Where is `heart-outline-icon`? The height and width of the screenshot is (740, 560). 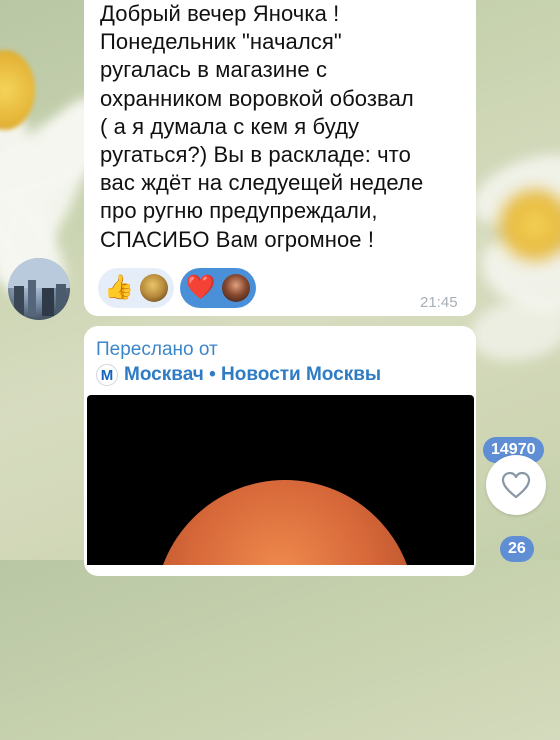
heart-outline-icon is located at coordinates (516, 485).